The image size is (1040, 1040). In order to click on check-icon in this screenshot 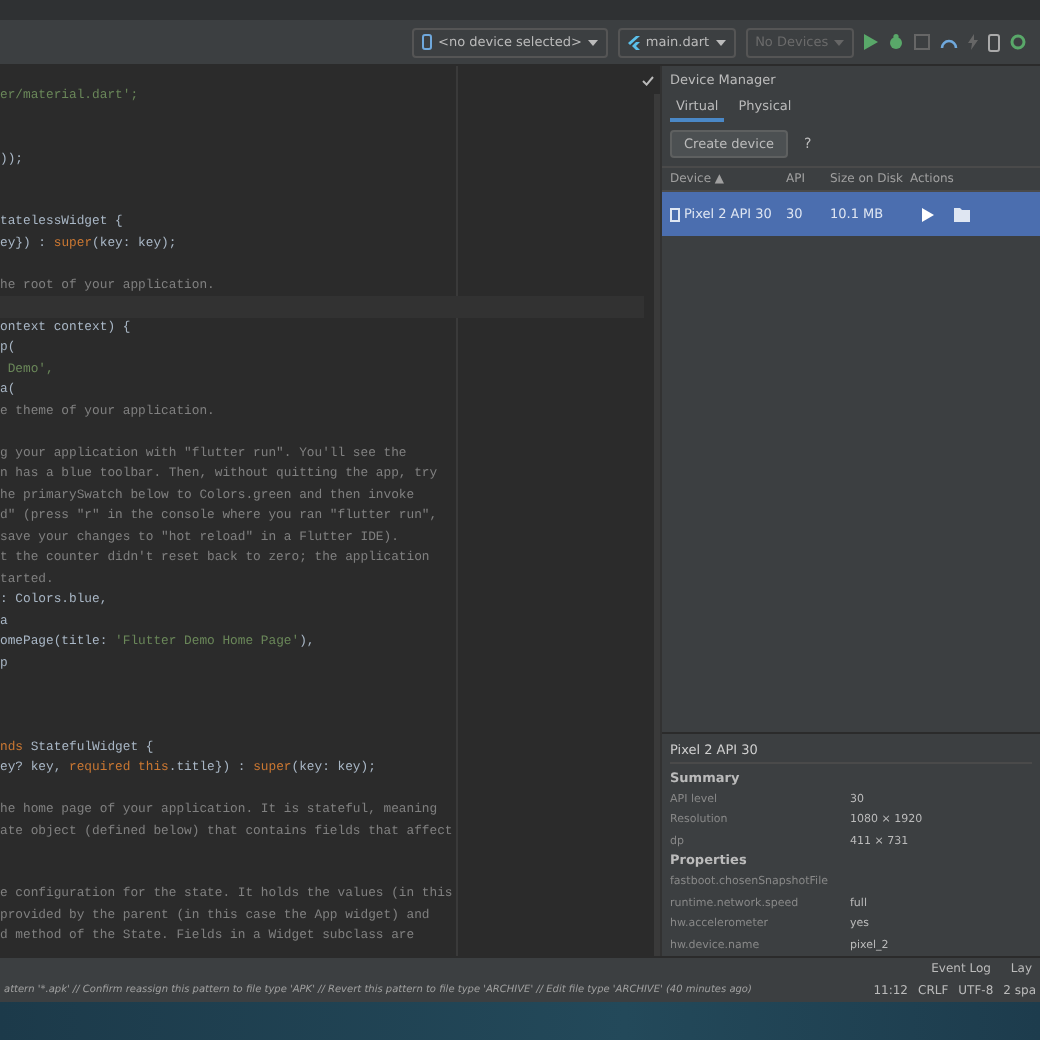, I will do `click(648, 81)`.